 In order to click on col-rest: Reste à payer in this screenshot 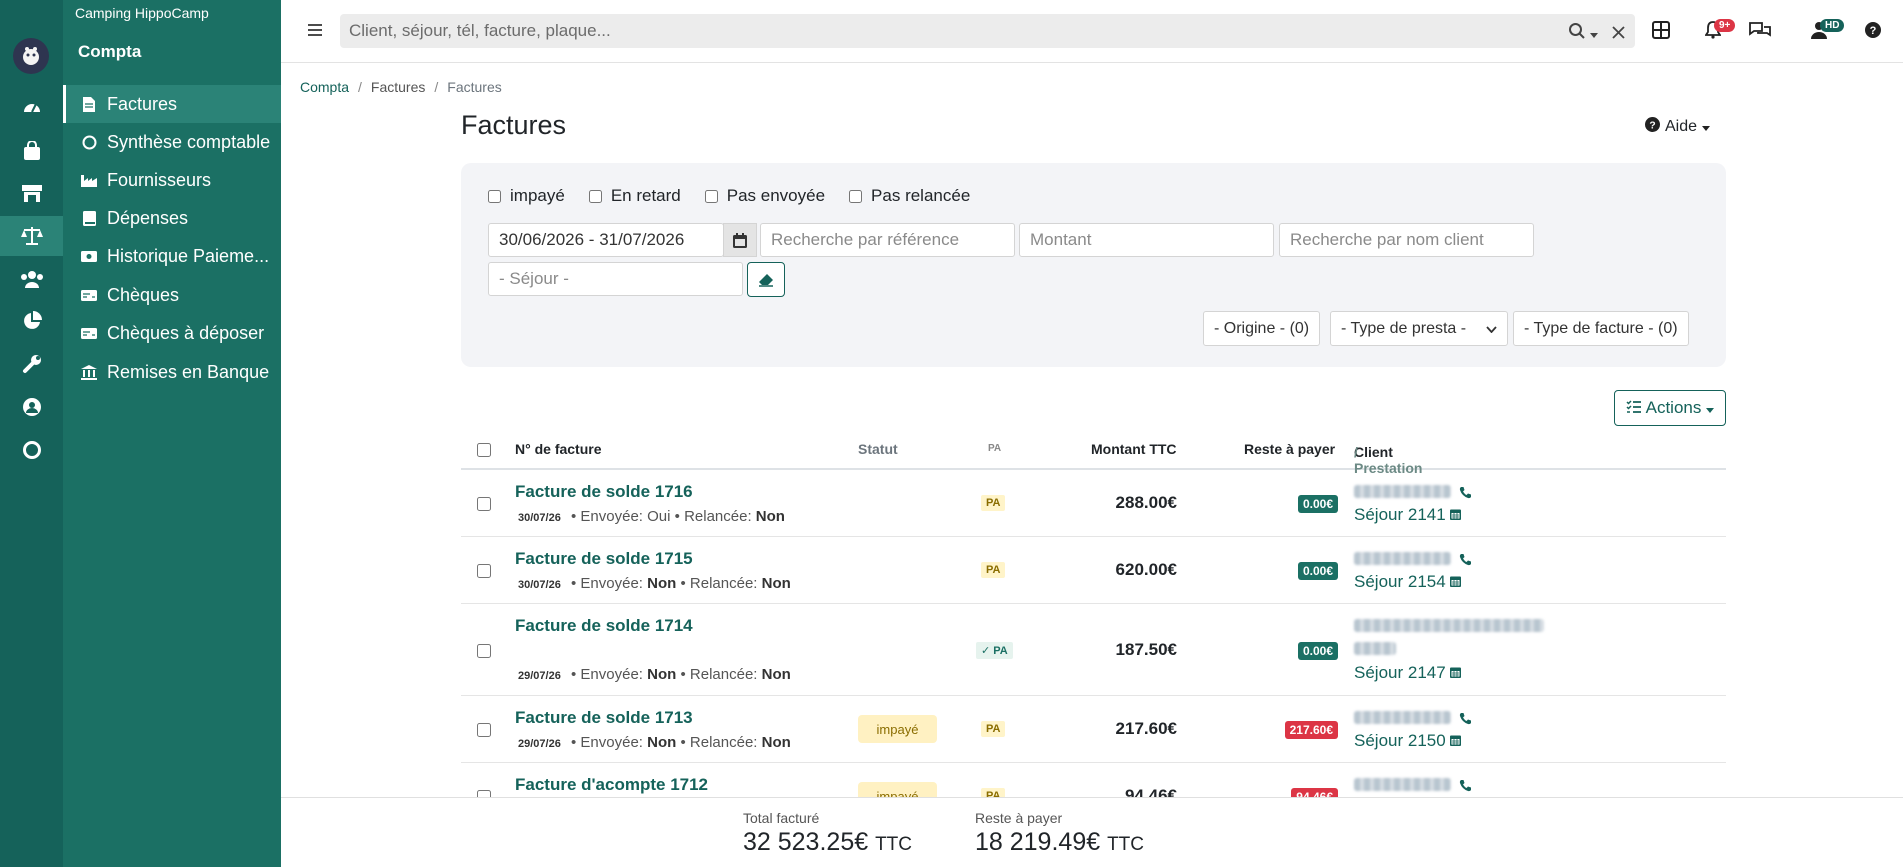, I will do `click(1289, 449)`.